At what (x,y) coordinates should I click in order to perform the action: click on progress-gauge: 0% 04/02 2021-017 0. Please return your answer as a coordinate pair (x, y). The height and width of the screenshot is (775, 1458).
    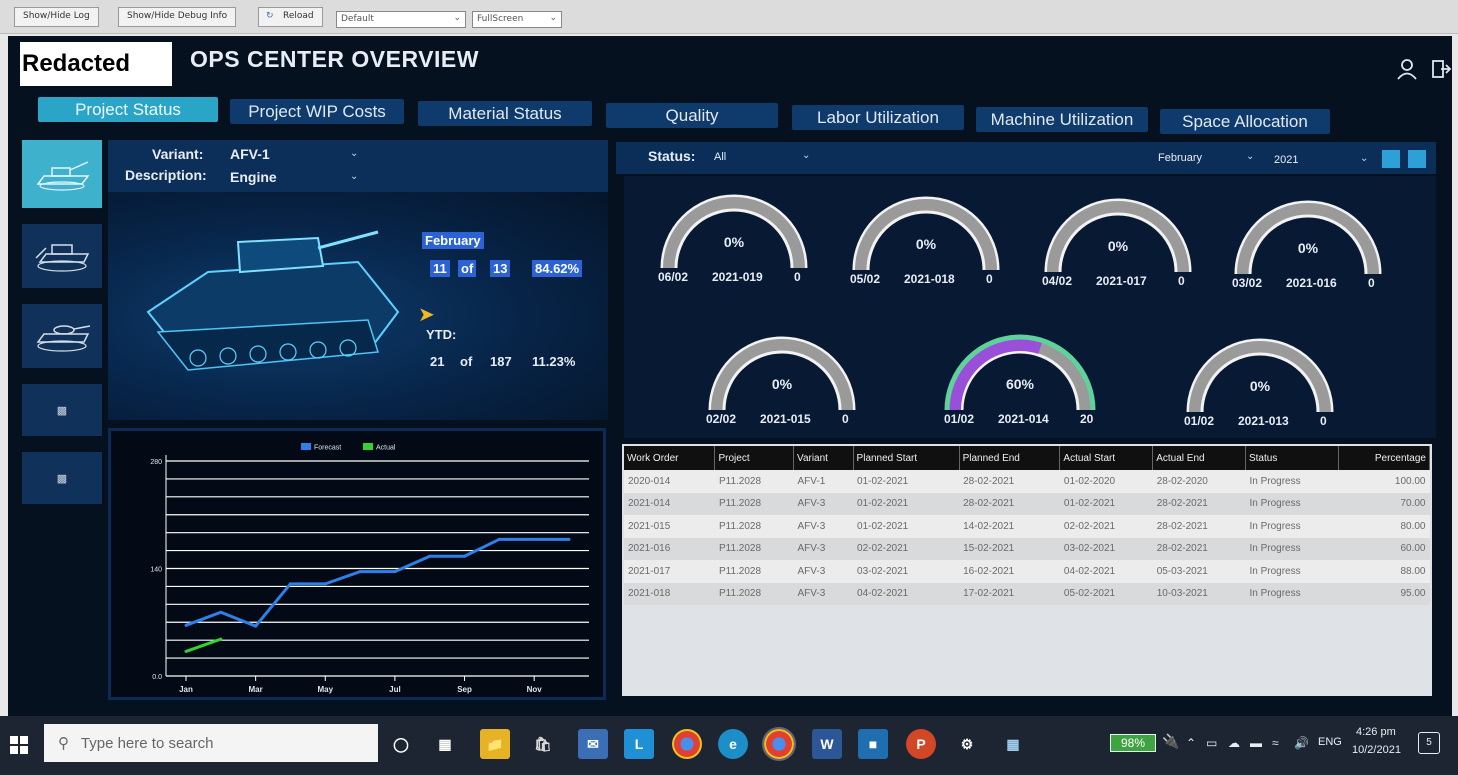
    Looking at the image, I should click on (1118, 243).